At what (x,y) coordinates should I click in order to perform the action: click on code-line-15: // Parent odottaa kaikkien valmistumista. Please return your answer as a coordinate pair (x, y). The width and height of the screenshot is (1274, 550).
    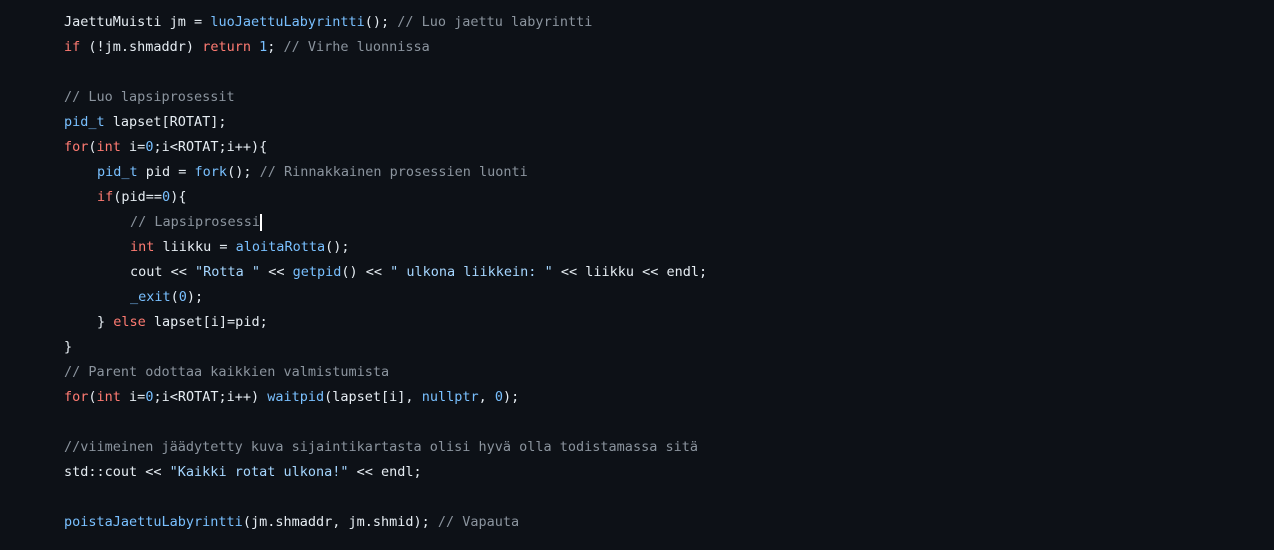
    Looking at the image, I should click on (385, 372).